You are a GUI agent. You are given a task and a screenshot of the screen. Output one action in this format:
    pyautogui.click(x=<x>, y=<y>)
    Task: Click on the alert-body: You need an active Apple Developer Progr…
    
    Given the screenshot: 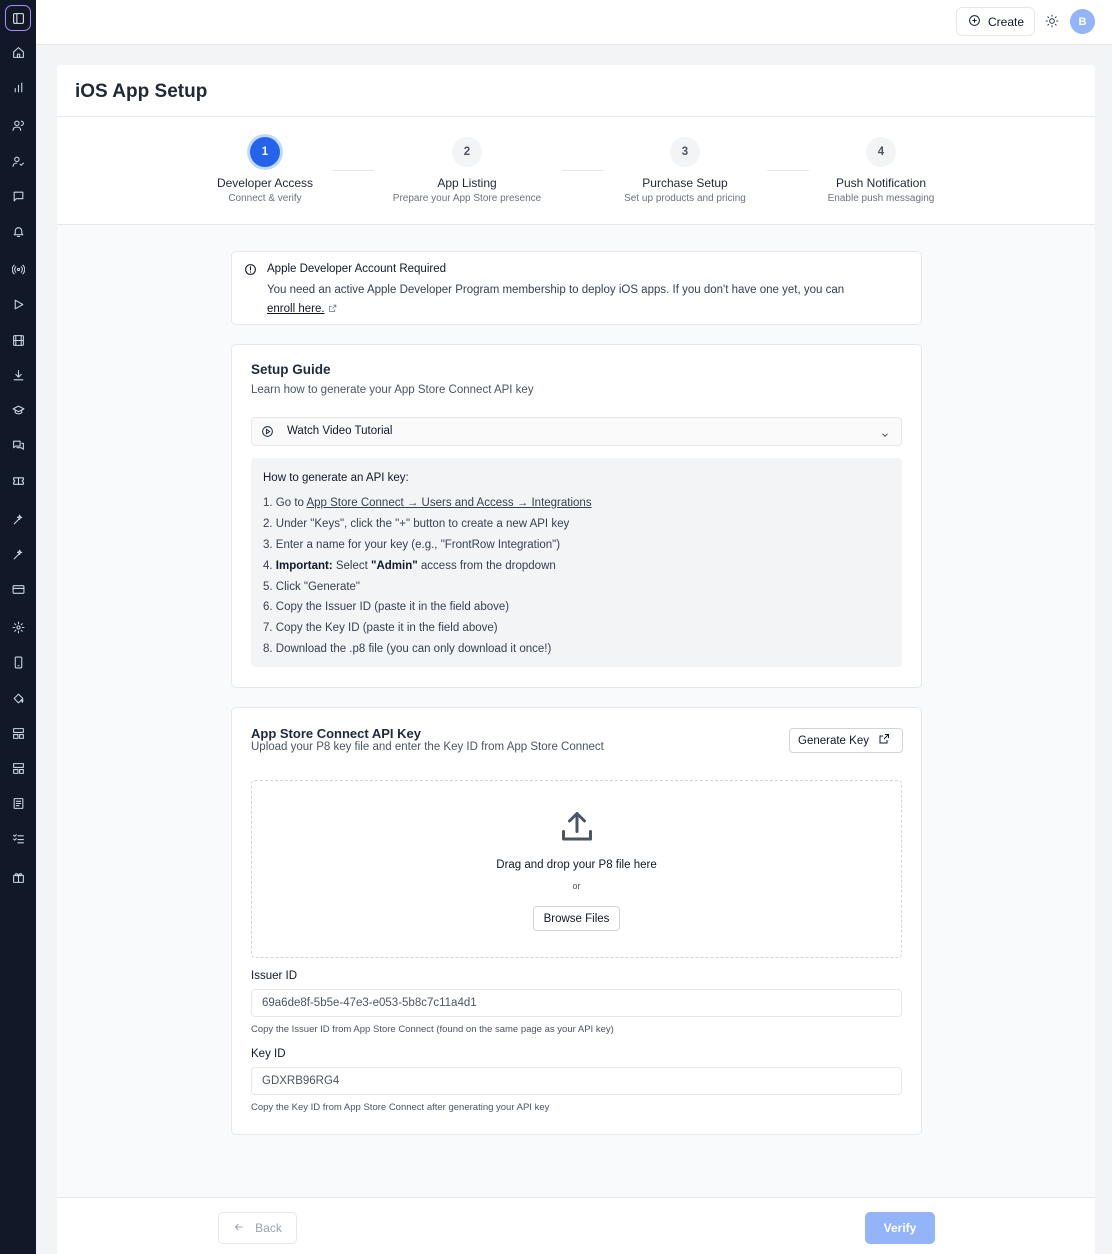 What is the action you would take?
    pyautogui.click(x=556, y=290)
    